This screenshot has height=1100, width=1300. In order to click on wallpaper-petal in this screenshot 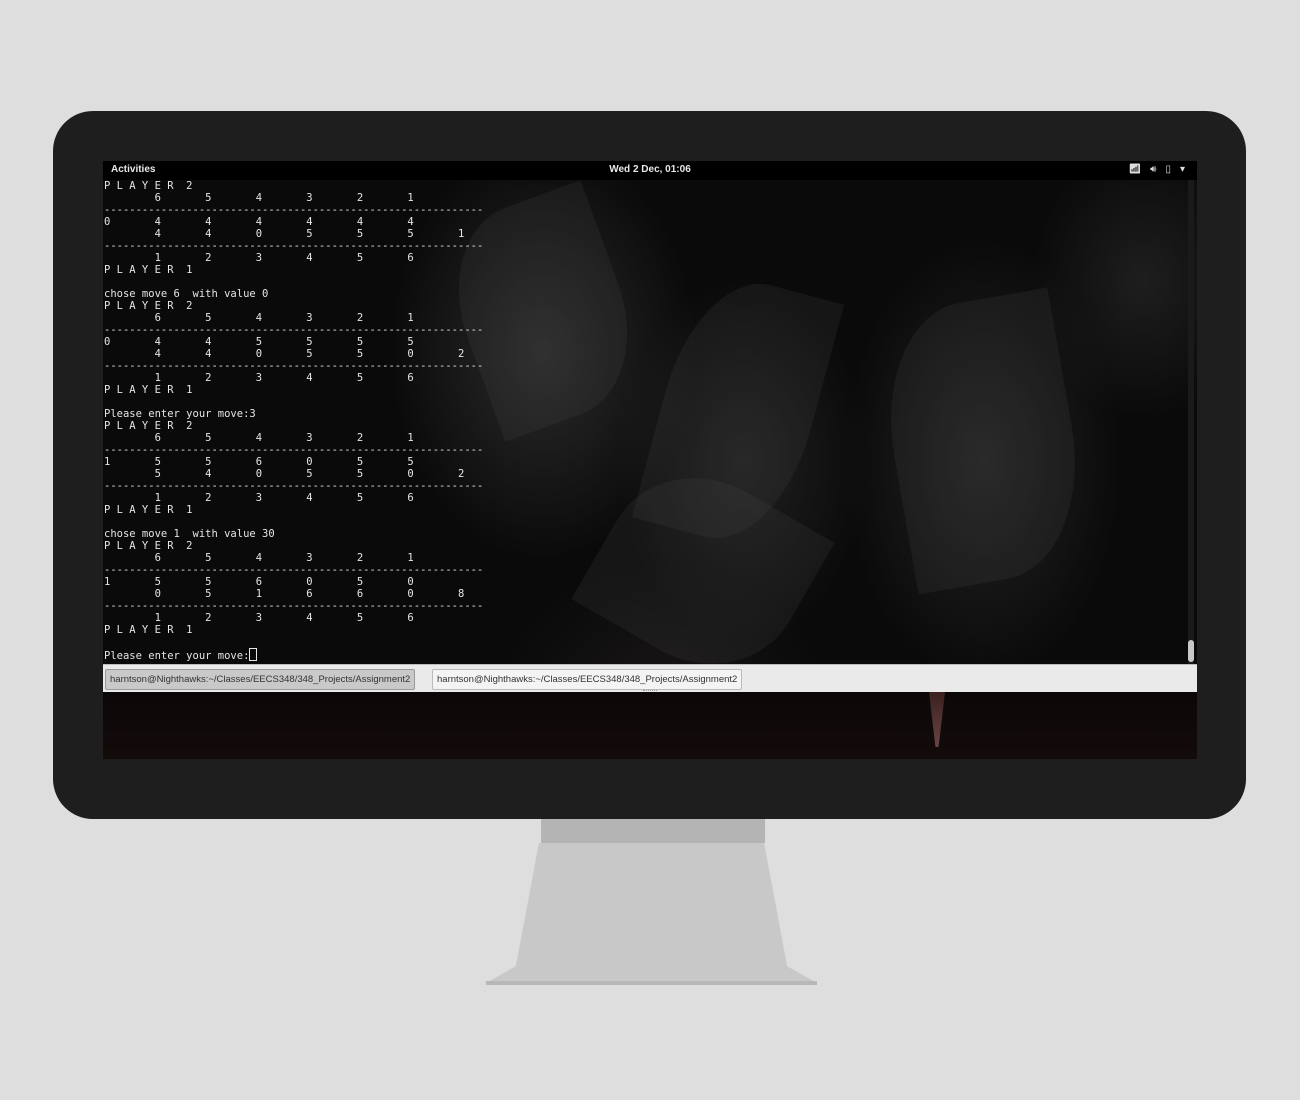, I will do `click(937, 719)`.